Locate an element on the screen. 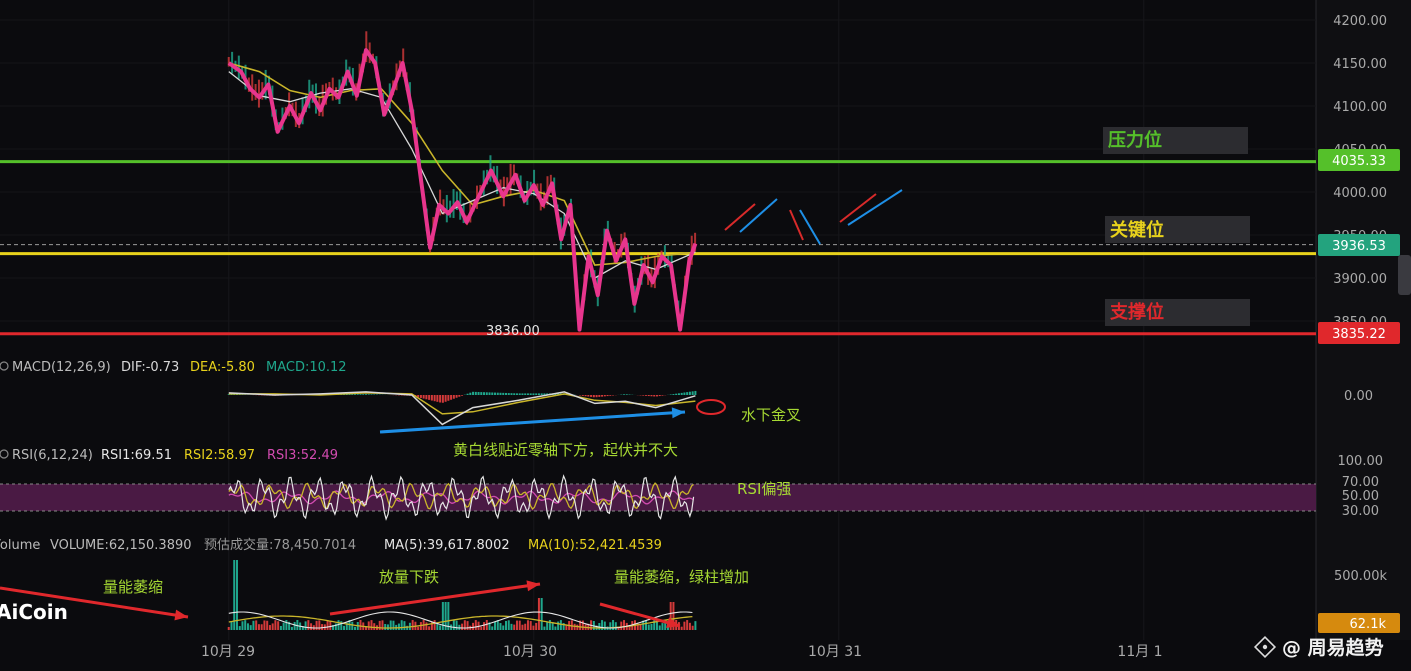 Image resolution: width=1411 pixels, height=671 pixels. volume-badge: 62.1k is located at coordinates (1359, 623).